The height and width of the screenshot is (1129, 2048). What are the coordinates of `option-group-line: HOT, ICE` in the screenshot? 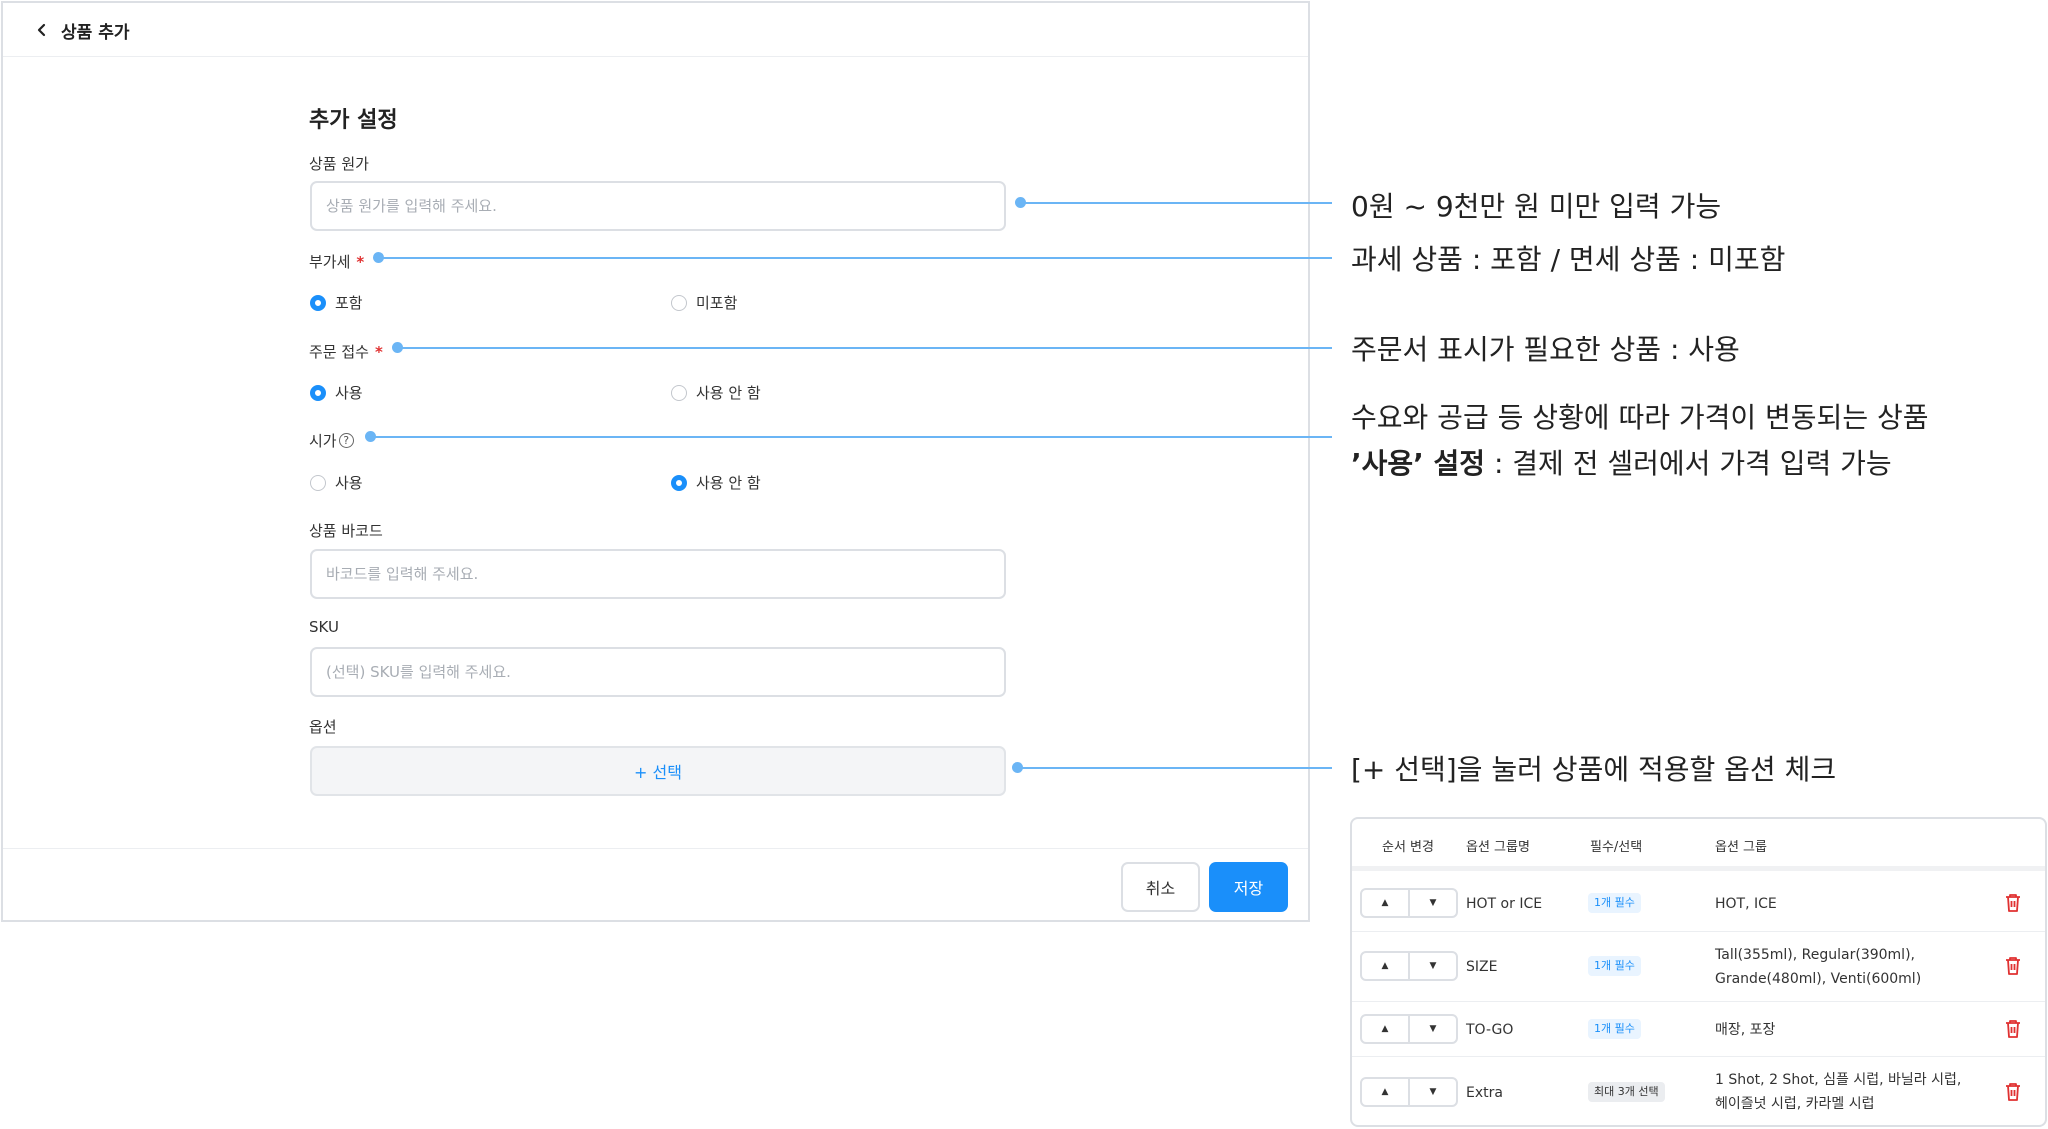 It's located at (1746, 904).